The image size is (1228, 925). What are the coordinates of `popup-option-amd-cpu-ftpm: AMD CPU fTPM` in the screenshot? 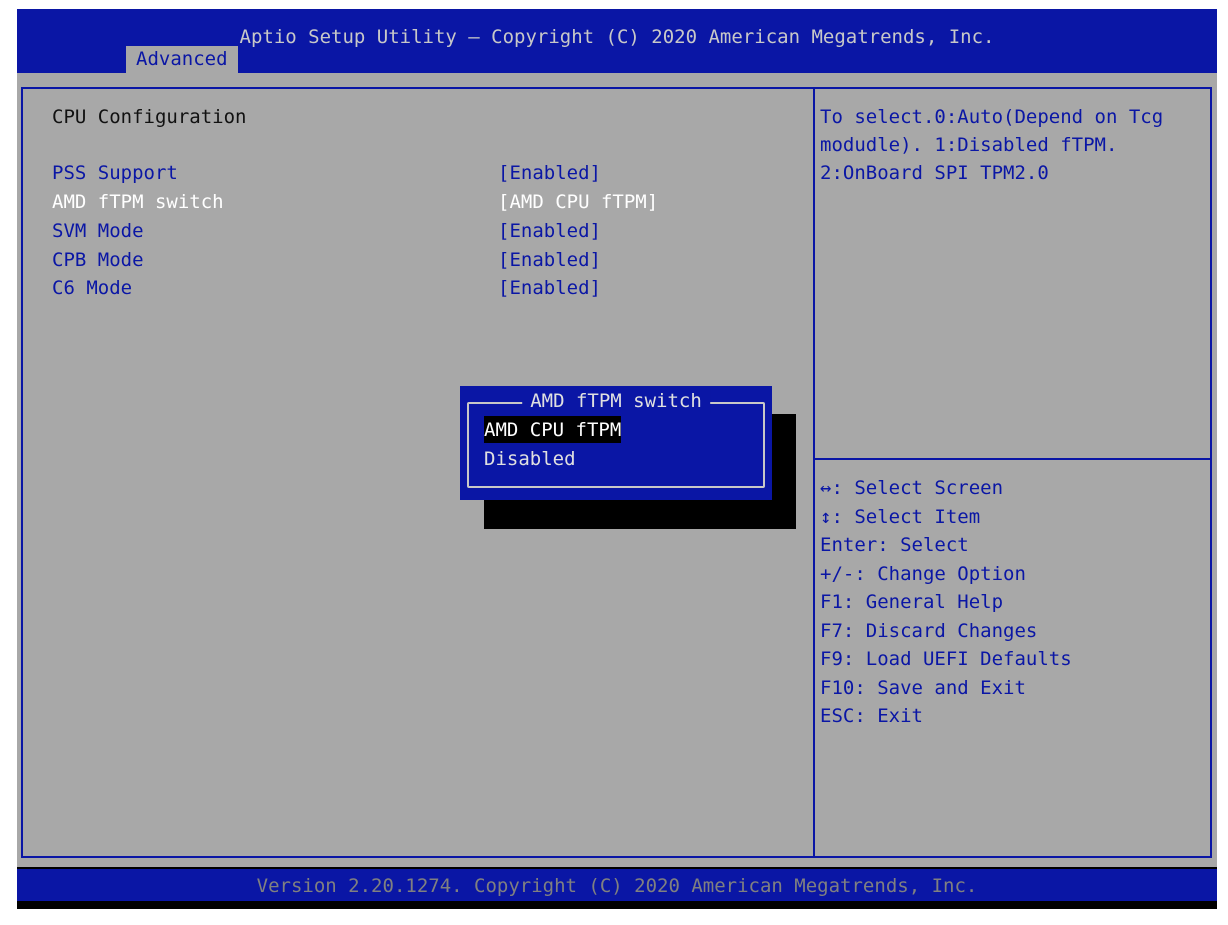 It's located at (553, 429).